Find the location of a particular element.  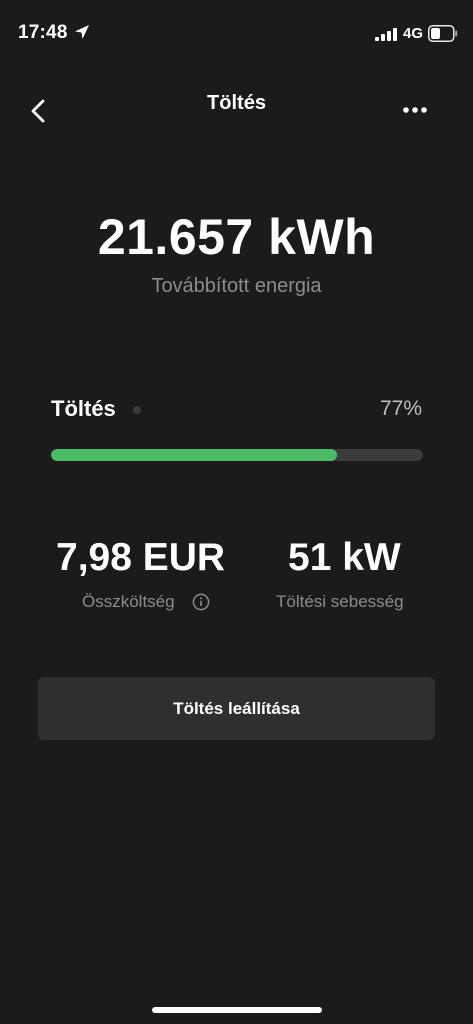

battery-icon is located at coordinates (443, 33).